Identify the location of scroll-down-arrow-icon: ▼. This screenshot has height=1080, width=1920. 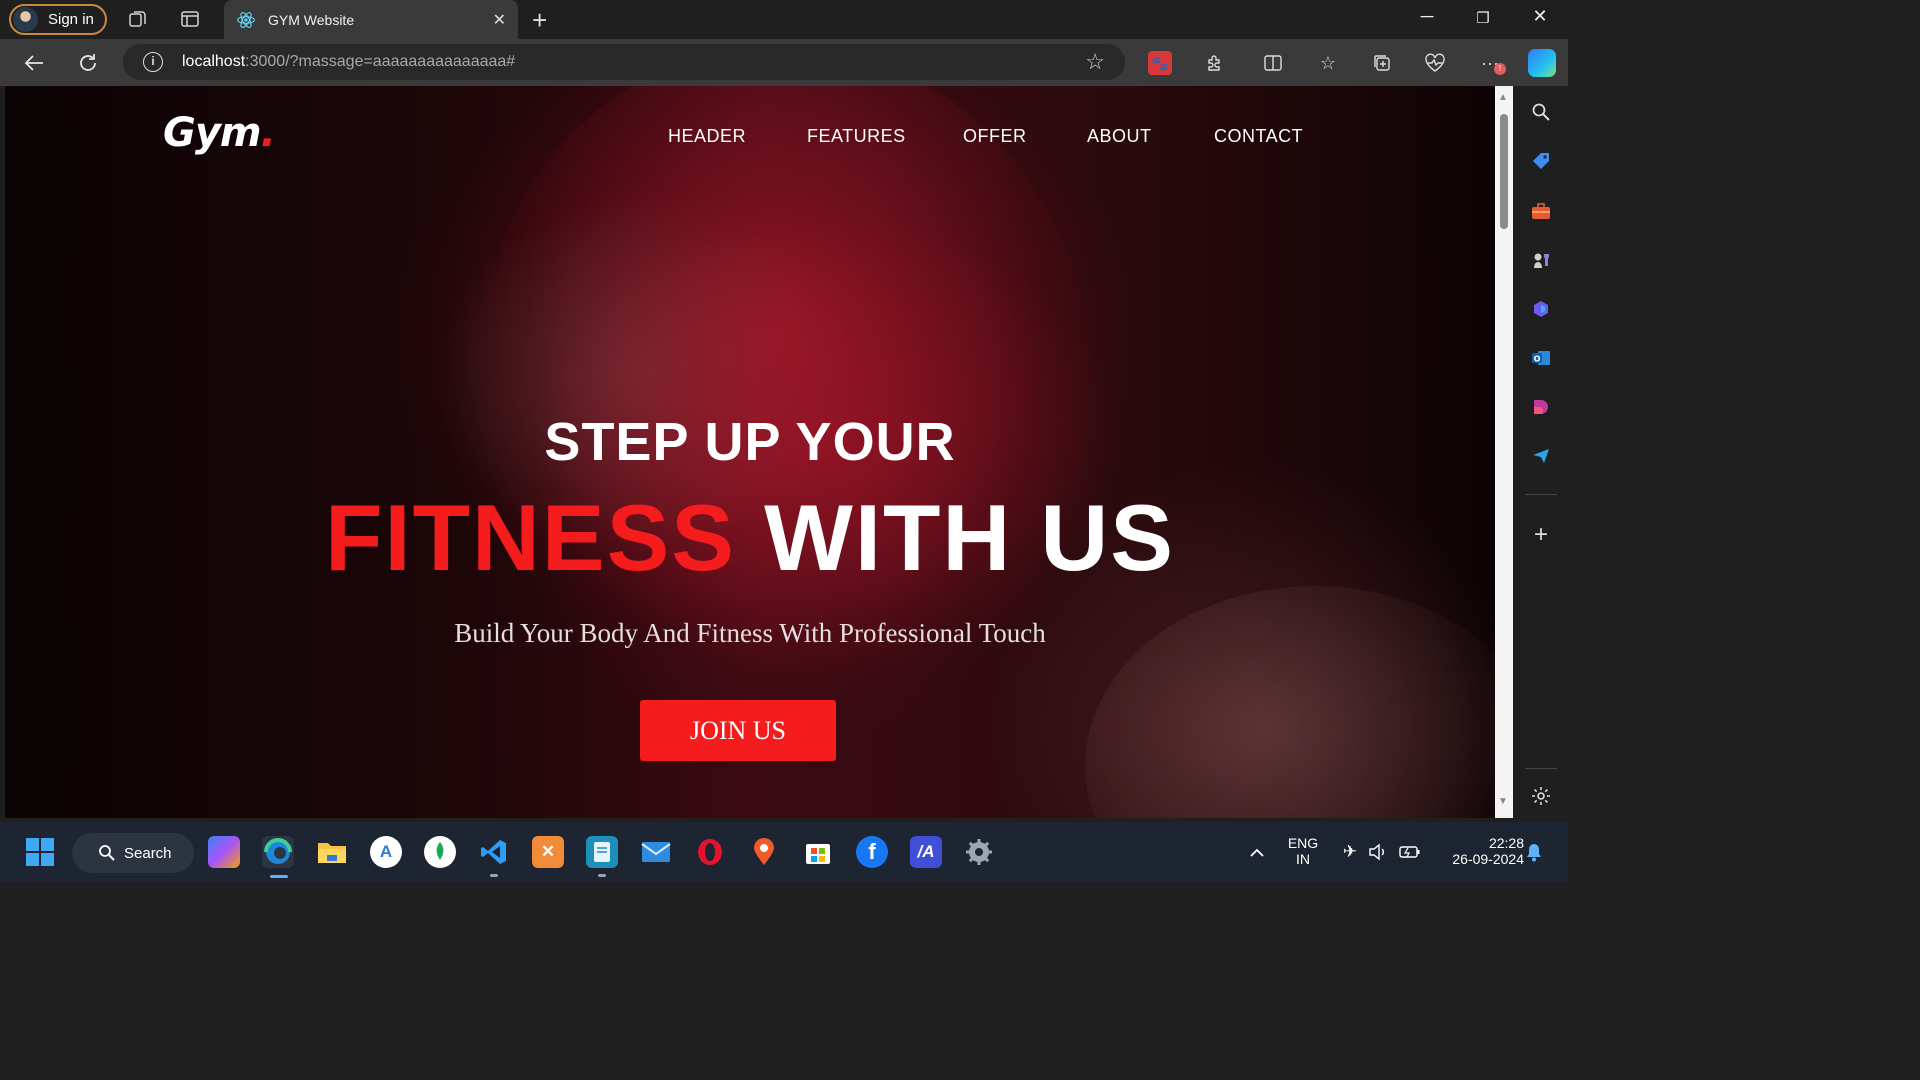
(1503, 801).